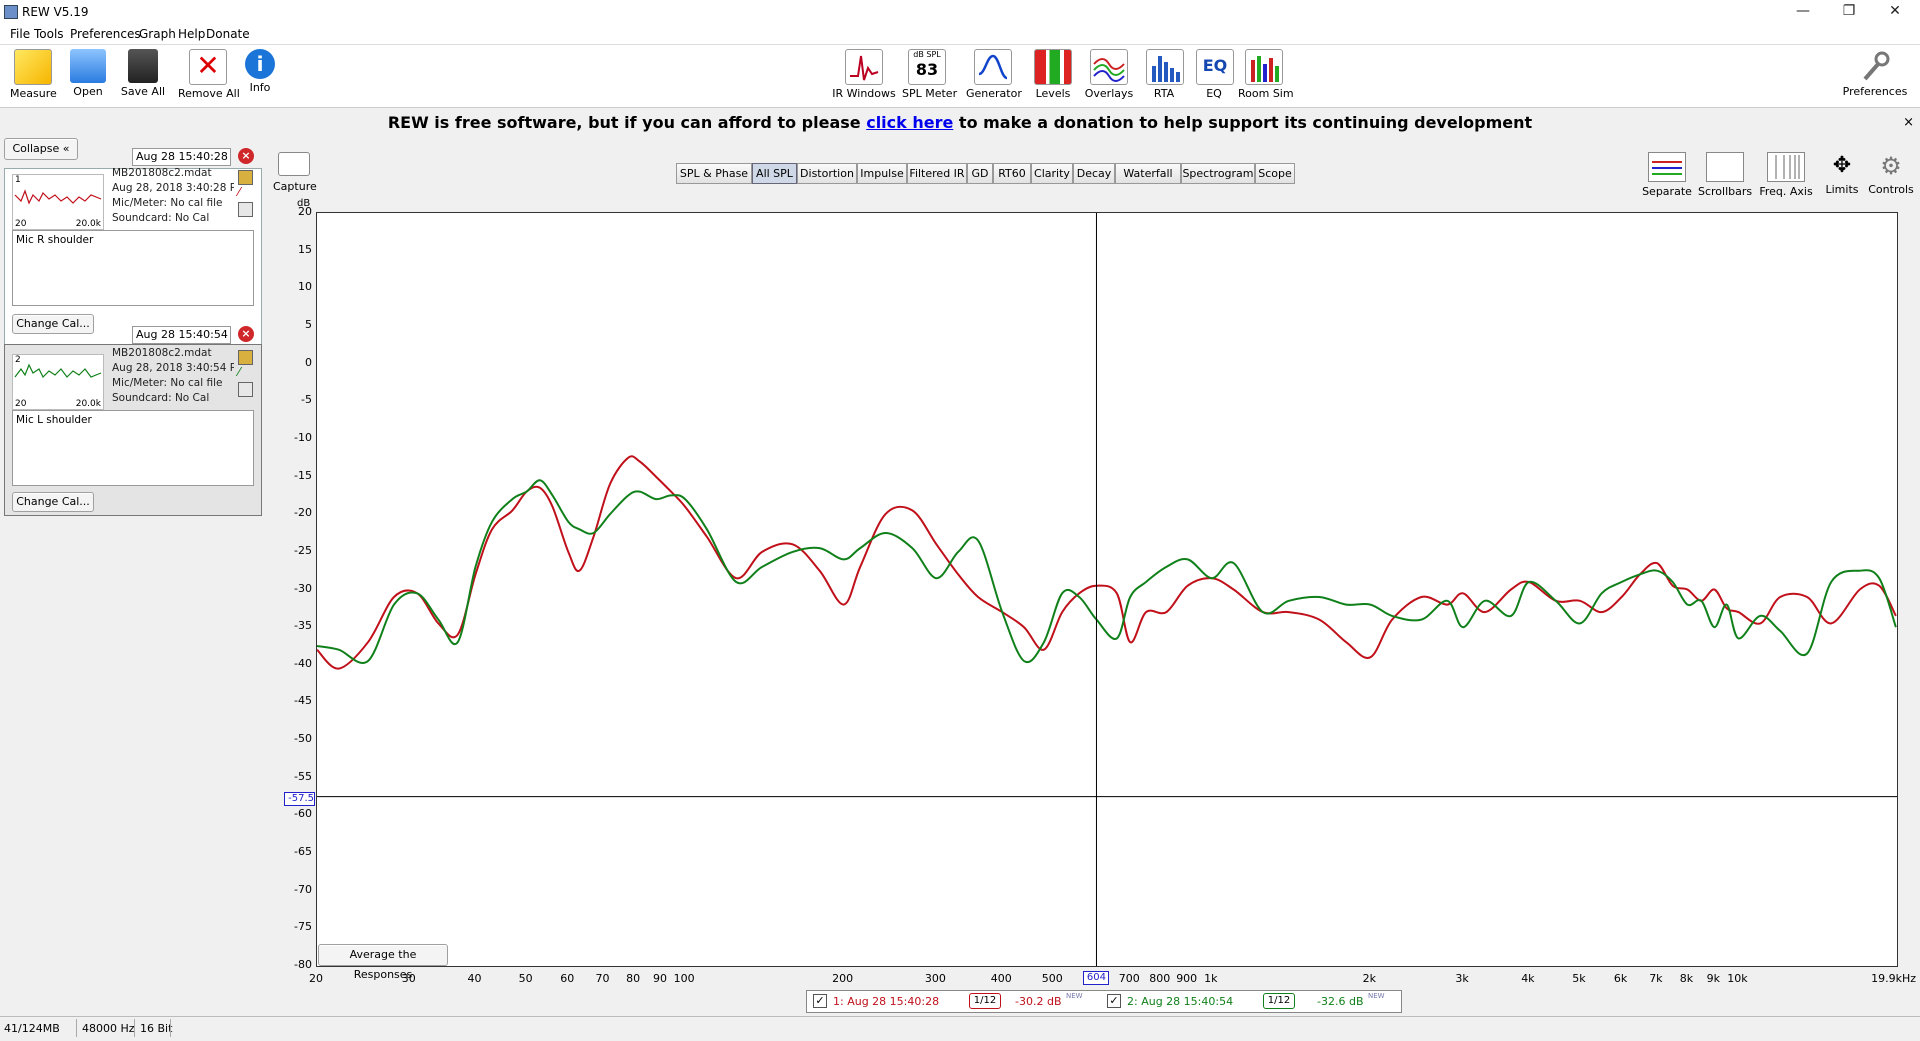 The height and width of the screenshot is (1041, 1920). Describe the element at coordinates (303, 701) in the screenshot. I see `y-tick-label: -45` at that location.